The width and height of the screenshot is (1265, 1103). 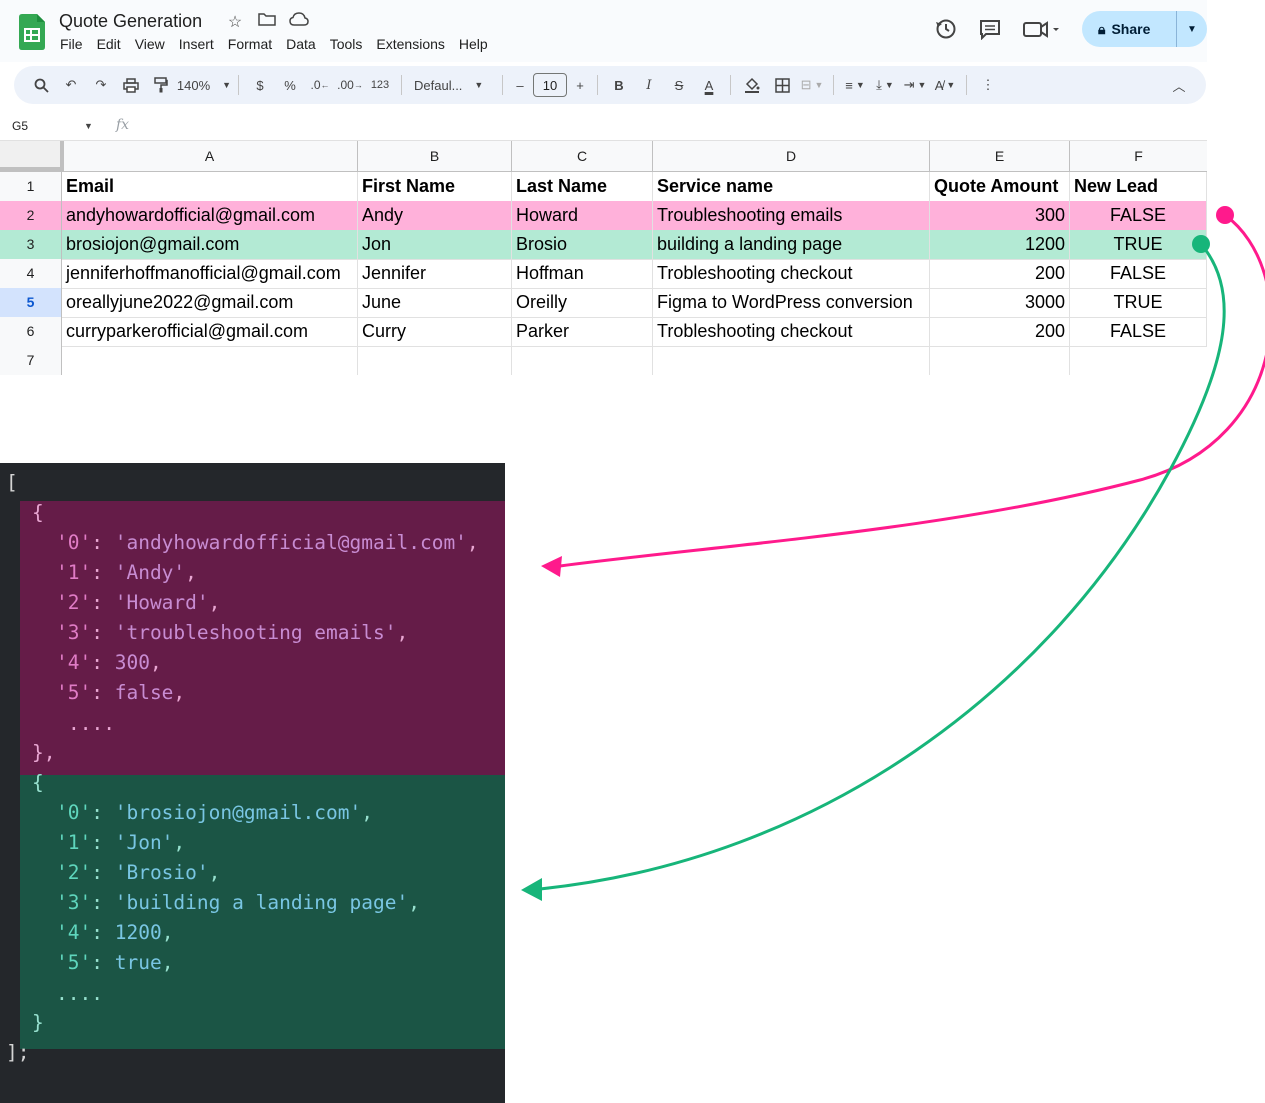 I want to click on header-cell: First Name, so click(x=435, y=186).